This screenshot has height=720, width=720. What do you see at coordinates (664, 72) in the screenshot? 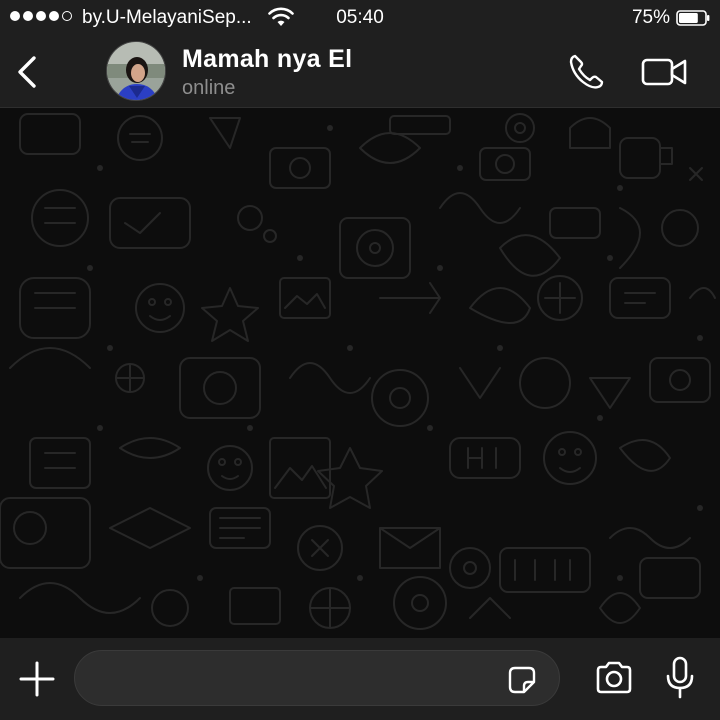
I see `video-camera-icon` at bounding box center [664, 72].